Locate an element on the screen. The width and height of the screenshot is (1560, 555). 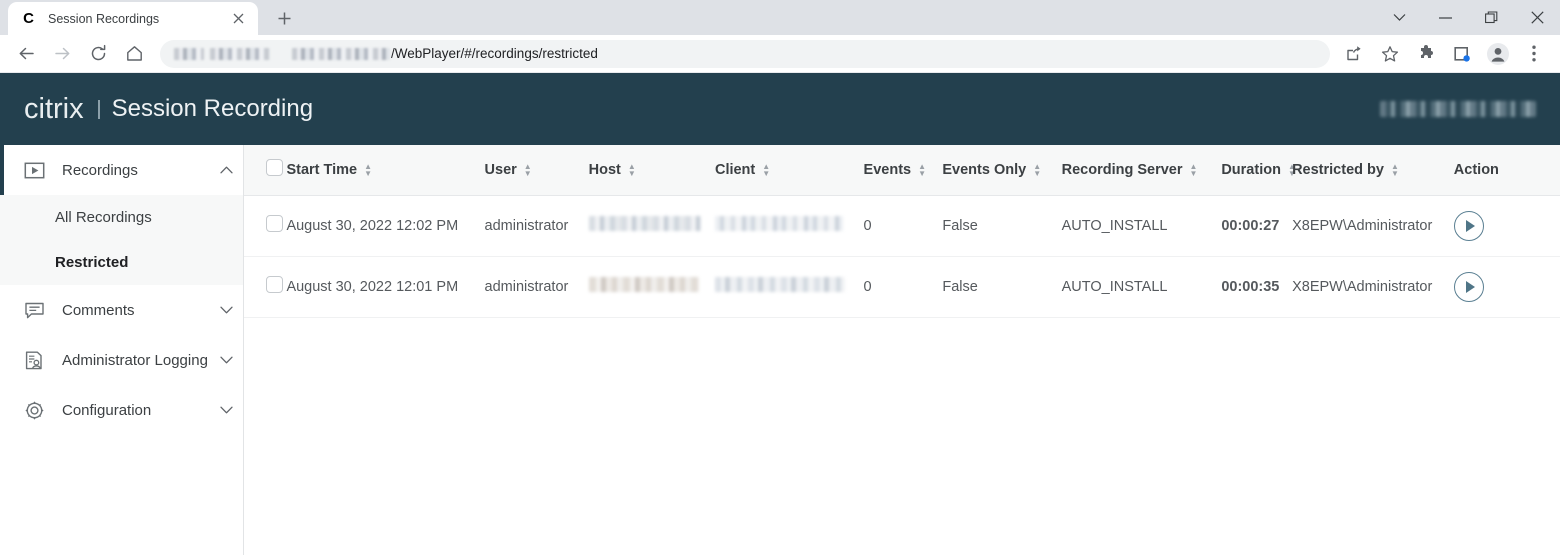
comment-bubble-icon is located at coordinates (37, 310).